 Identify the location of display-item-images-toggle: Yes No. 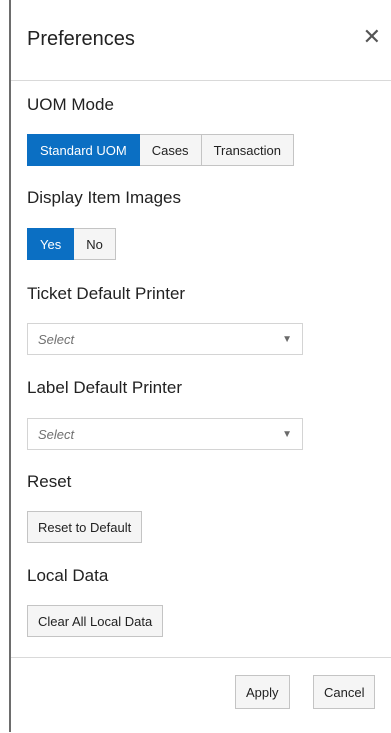
(71, 244).